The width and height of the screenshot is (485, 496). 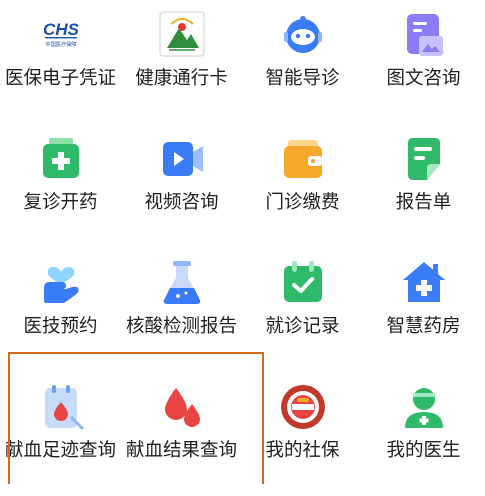 I want to click on svg-text: 中国医疗保障, so click(x=60, y=44).